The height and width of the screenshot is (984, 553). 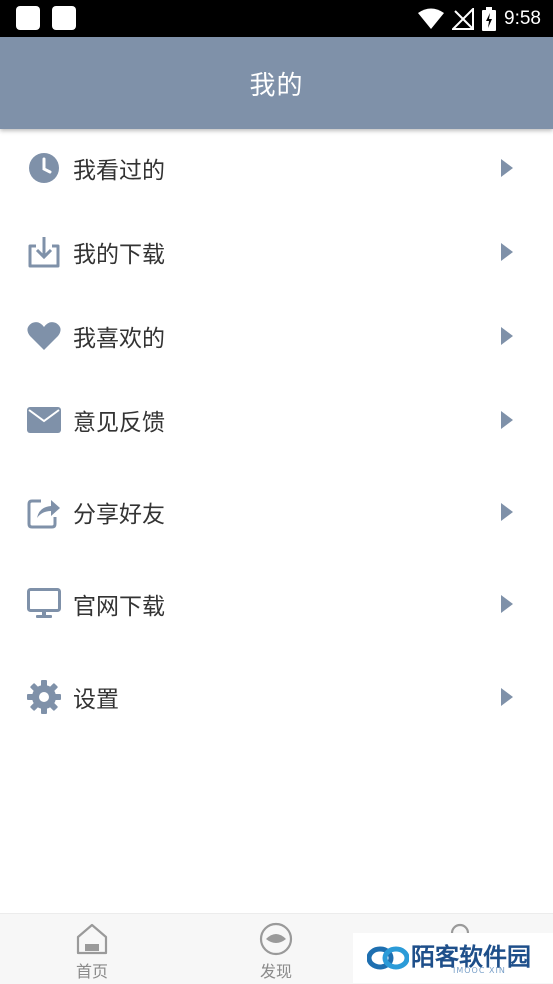 What do you see at coordinates (119, 515) in the screenshot?
I see `menu-item-label: 分享好友` at bounding box center [119, 515].